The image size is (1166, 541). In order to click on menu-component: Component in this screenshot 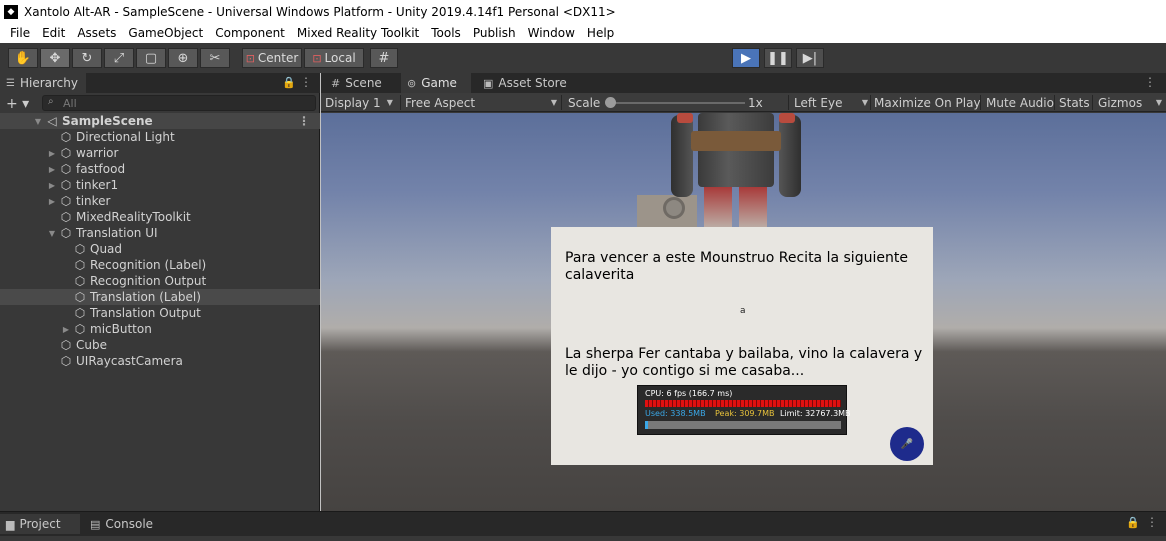, I will do `click(250, 33)`.